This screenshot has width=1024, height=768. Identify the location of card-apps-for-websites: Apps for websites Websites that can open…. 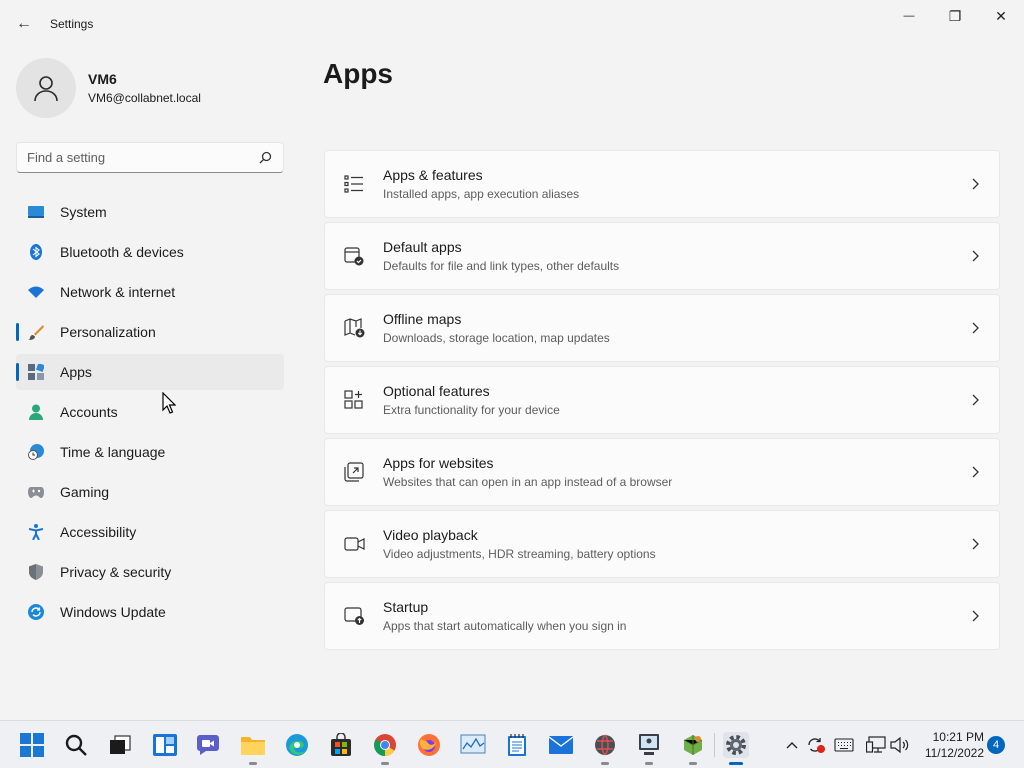
(662, 472).